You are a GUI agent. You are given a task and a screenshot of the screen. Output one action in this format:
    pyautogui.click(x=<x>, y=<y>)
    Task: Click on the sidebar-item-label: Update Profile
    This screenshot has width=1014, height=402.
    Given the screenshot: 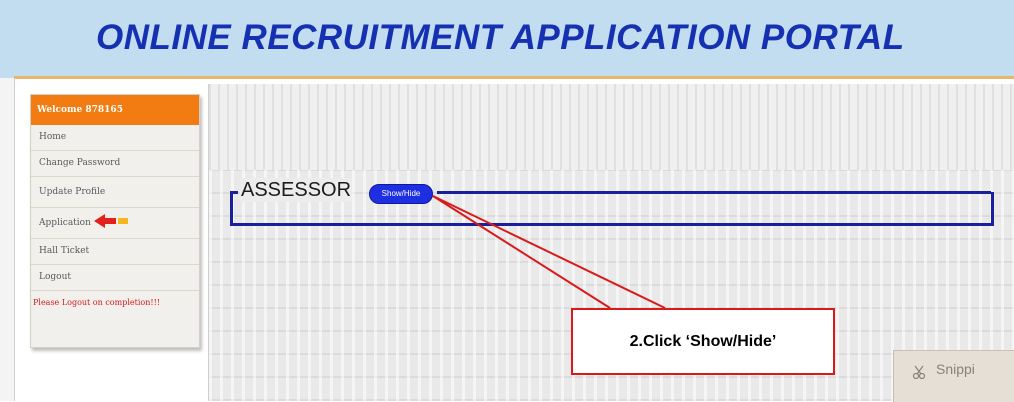 What is the action you would take?
    pyautogui.click(x=72, y=192)
    